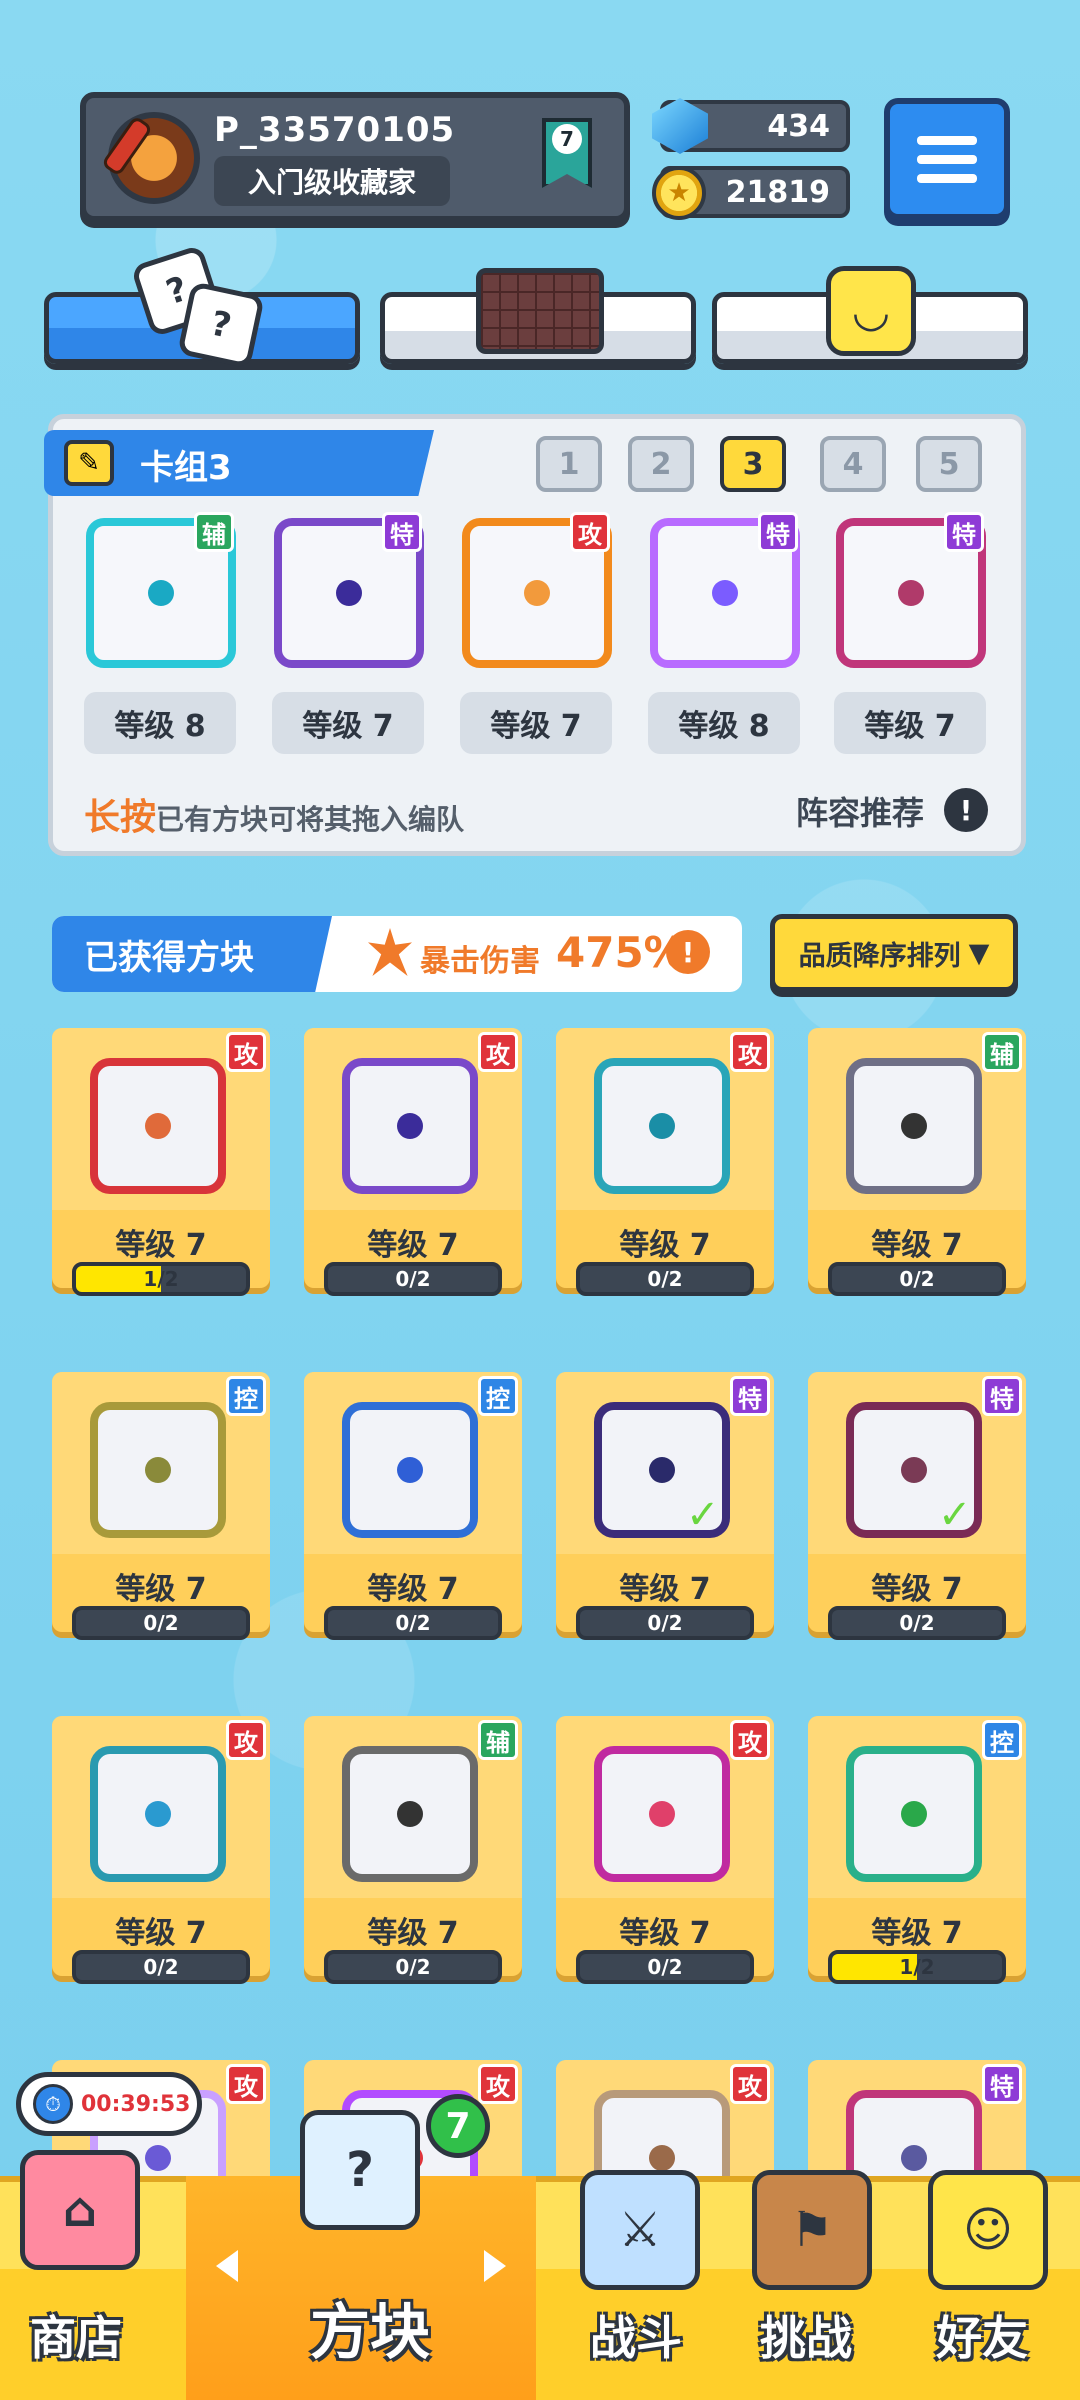 This screenshot has height=2400, width=1080. Describe the element at coordinates (853, 464) in the screenshot. I see `deck-tab-4: 4` at that location.